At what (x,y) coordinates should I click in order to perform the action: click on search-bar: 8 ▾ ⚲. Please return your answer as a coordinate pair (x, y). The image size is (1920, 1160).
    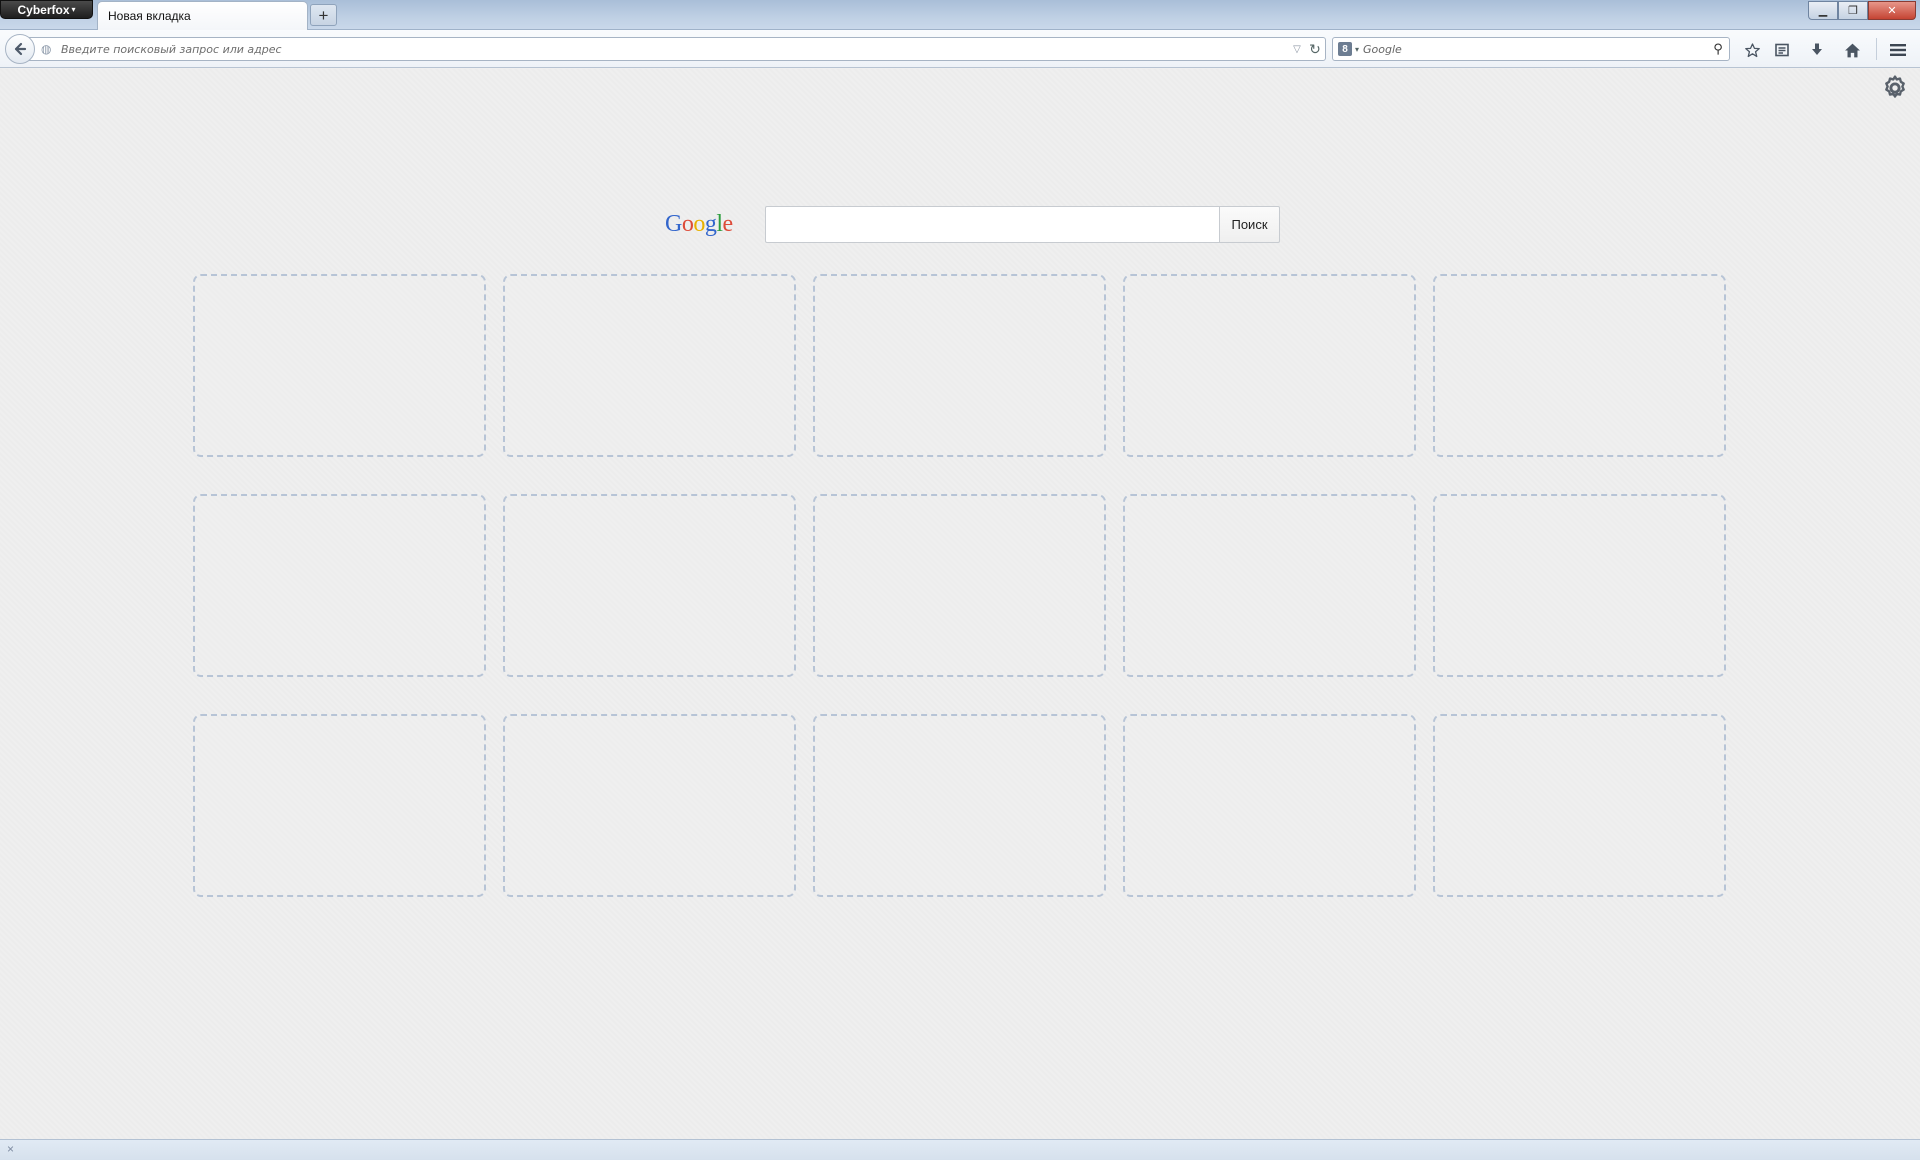
    Looking at the image, I should click on (1531, 49).